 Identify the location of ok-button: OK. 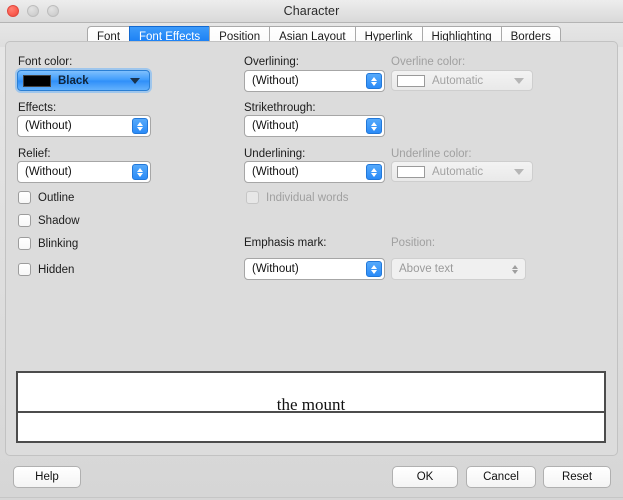
(425, 477).